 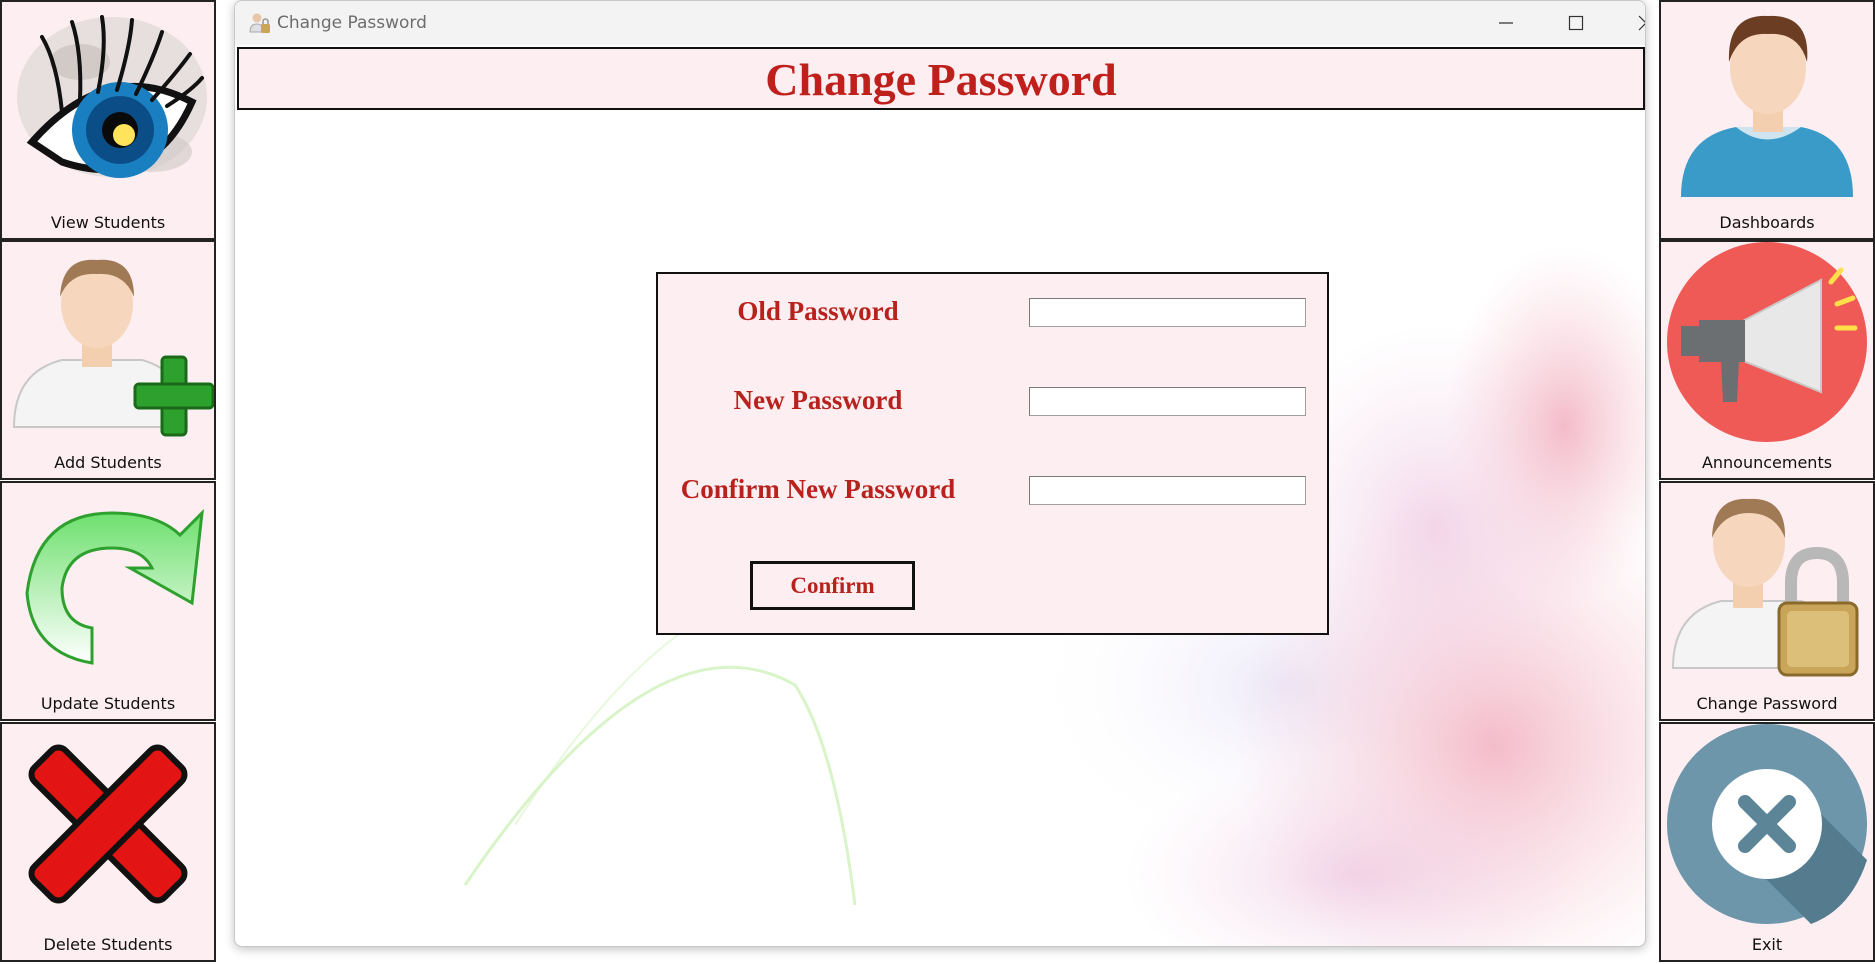 I want to click on maximize-button, so click(x=1576, y=23).